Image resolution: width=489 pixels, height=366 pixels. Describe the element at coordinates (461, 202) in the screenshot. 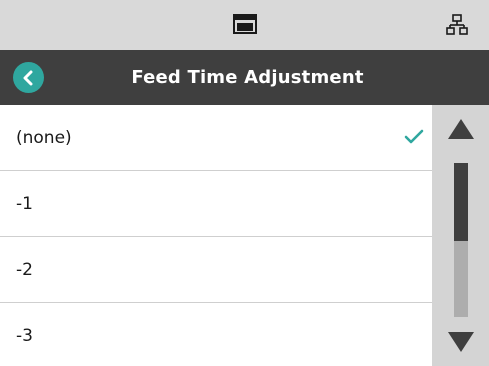

I see `scroll-thumb` at that location.